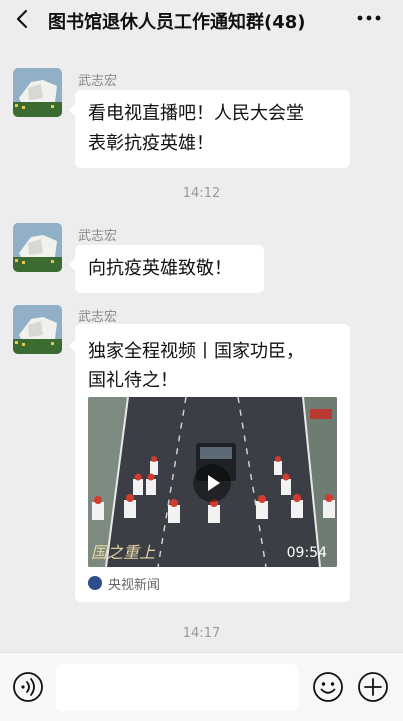  I want to click on timestamp: 14:17, so click(201, 633).